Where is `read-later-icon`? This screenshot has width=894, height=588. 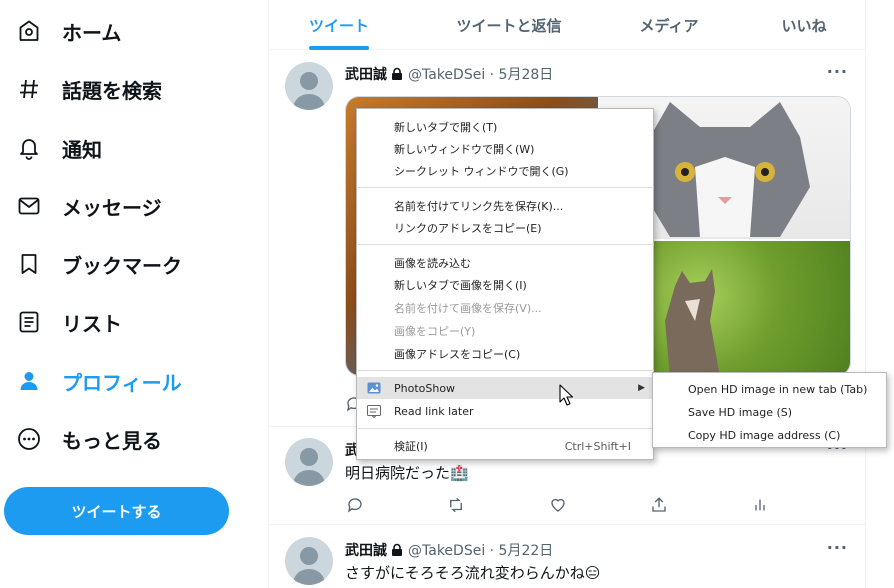
read-later-icon is located at coordinates (374, 411).